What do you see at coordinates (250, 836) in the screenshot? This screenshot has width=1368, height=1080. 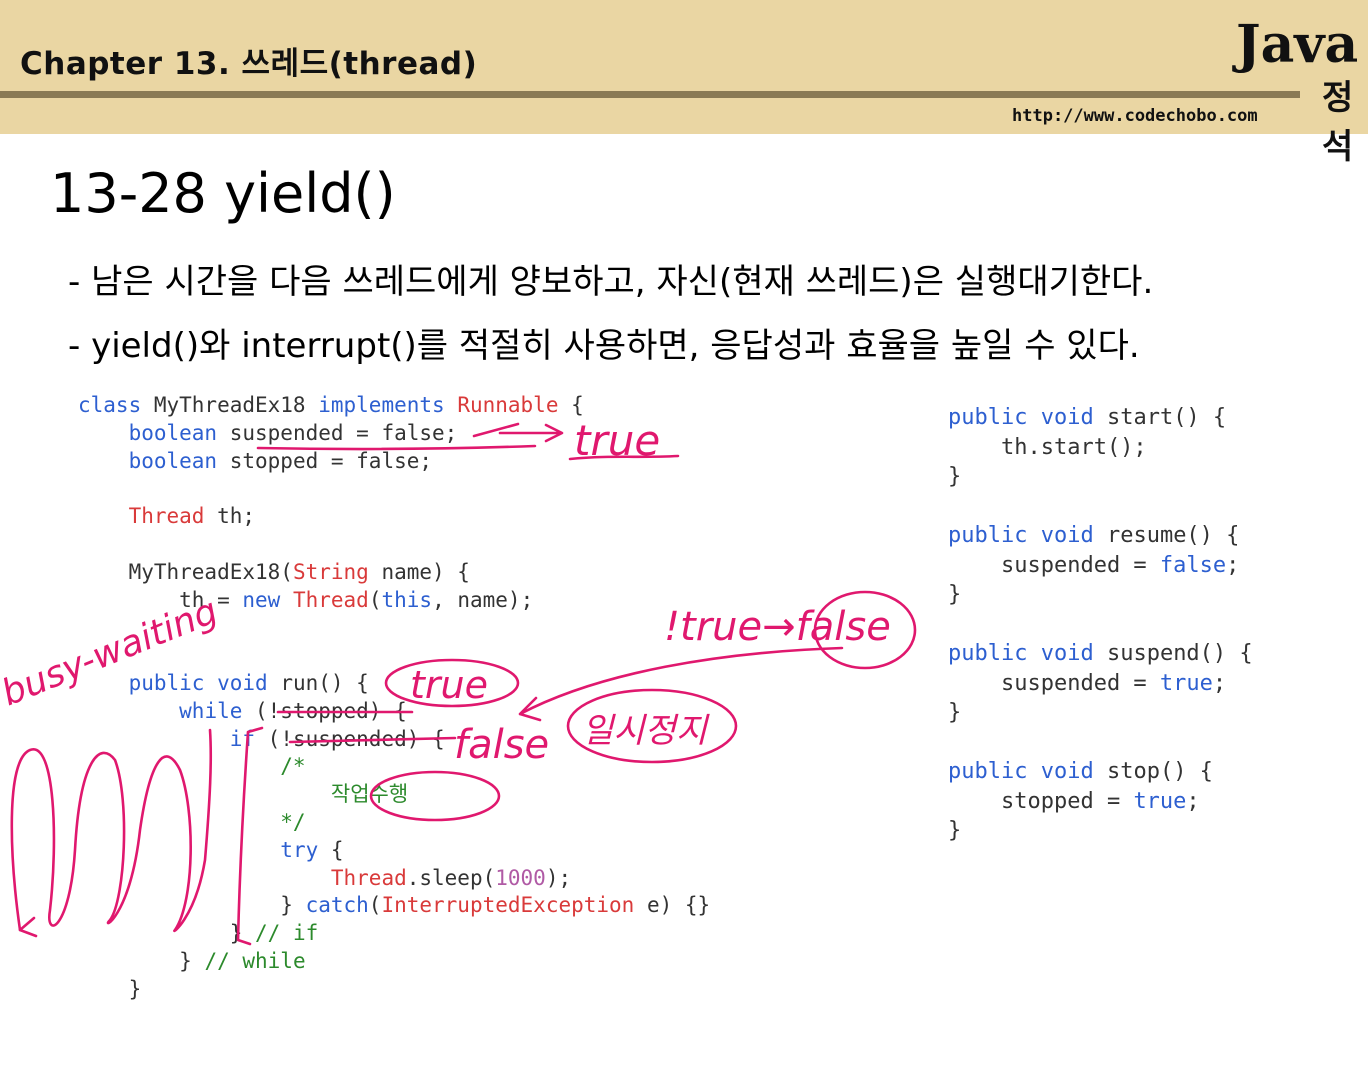 I see `if-bracket` at bounding box center [250, 836].